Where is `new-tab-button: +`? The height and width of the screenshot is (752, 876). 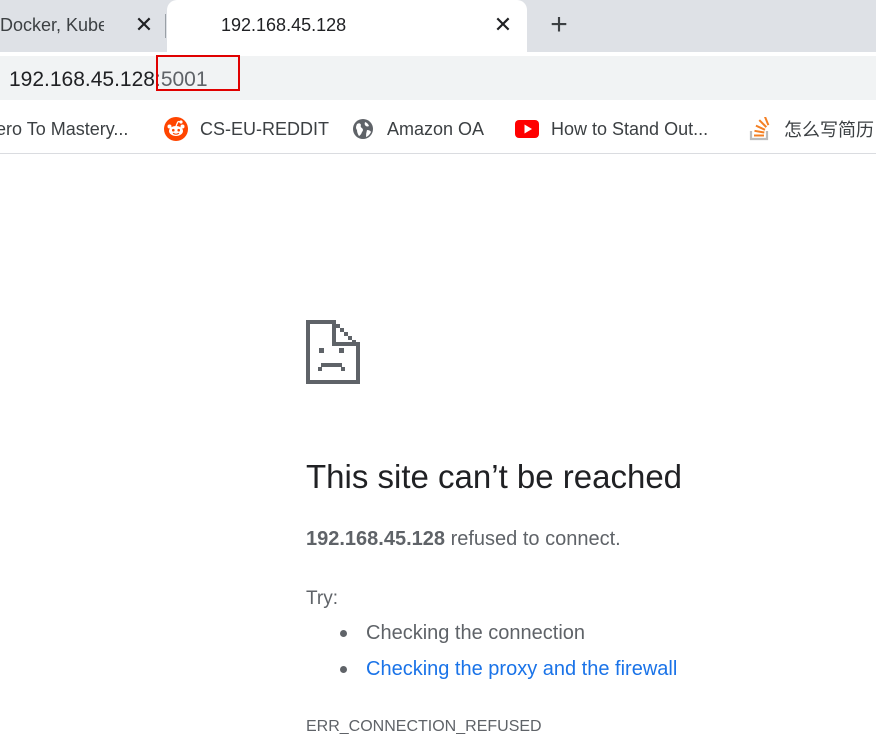
new-tab-button: + is located at coordinates (559, 25).